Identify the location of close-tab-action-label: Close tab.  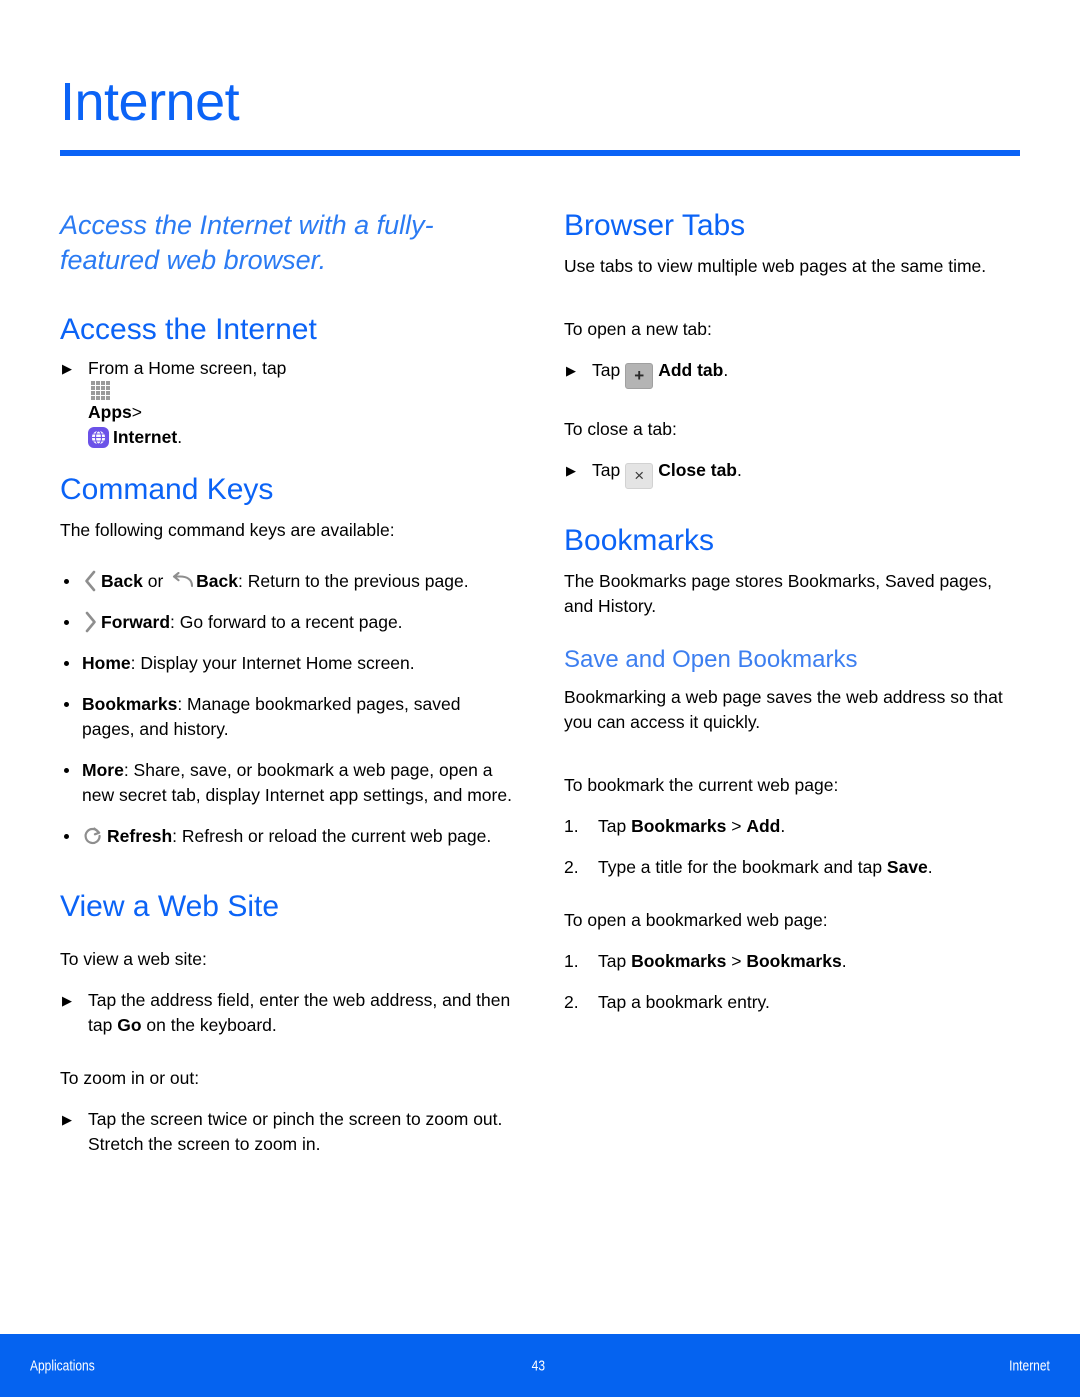
(697, 470).